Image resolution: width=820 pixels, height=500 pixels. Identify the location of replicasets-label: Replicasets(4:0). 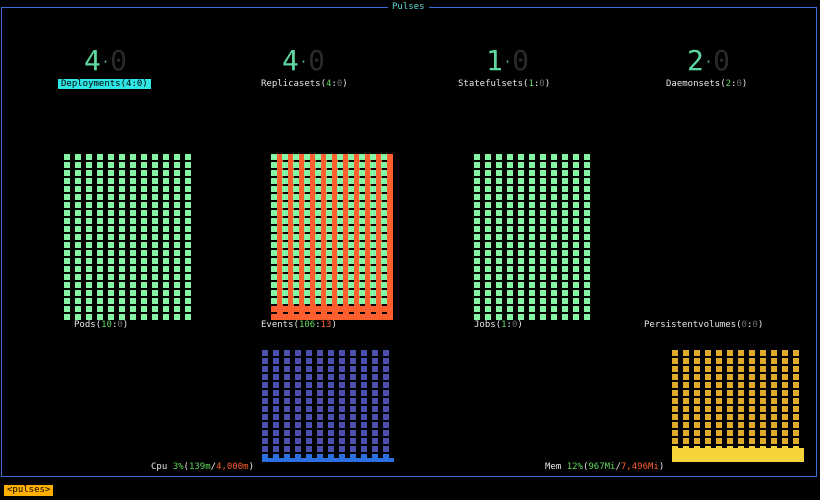
(304, 84).